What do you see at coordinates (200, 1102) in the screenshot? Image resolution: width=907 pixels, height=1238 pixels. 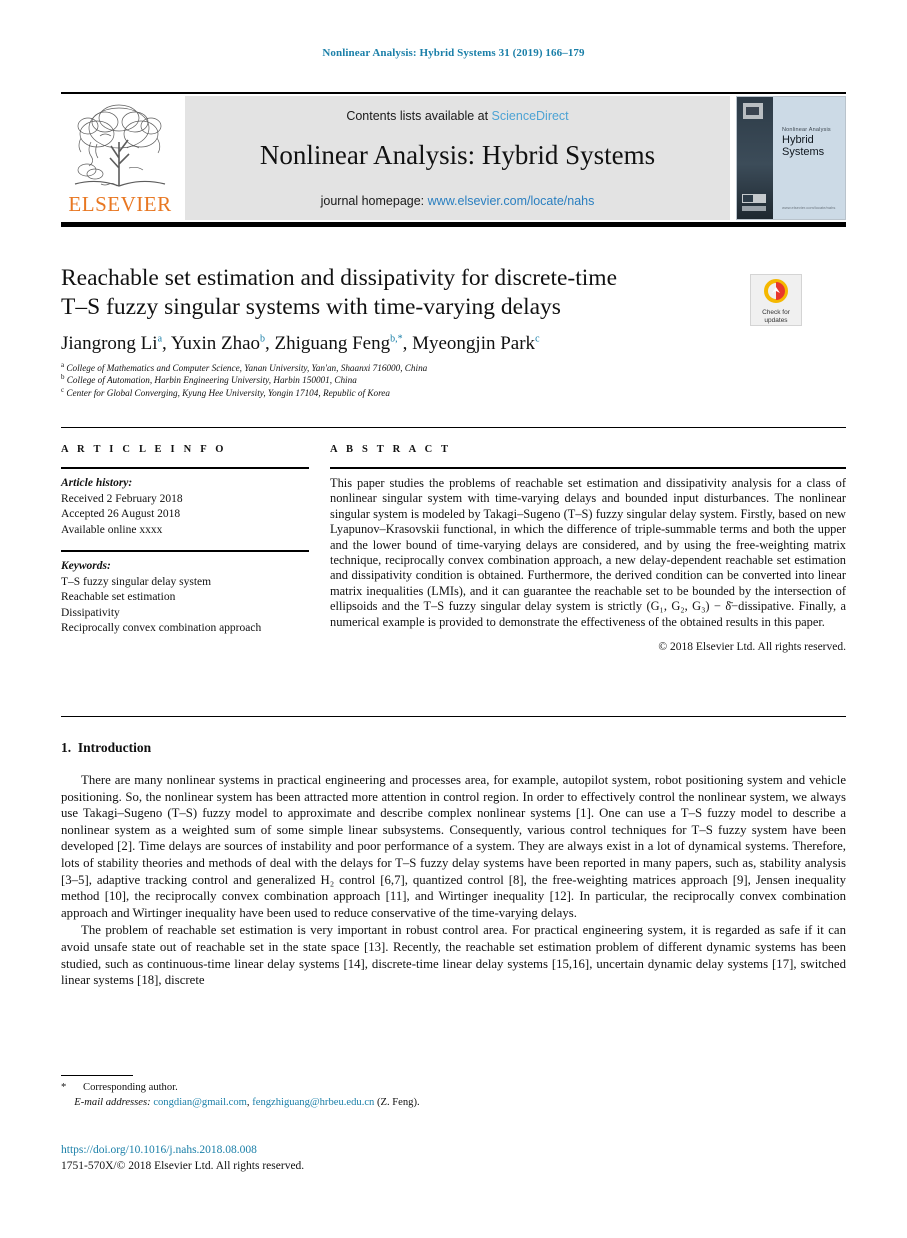 I see `email-link-1: congdian@gmail.com` at bounding box center [200, 1102].